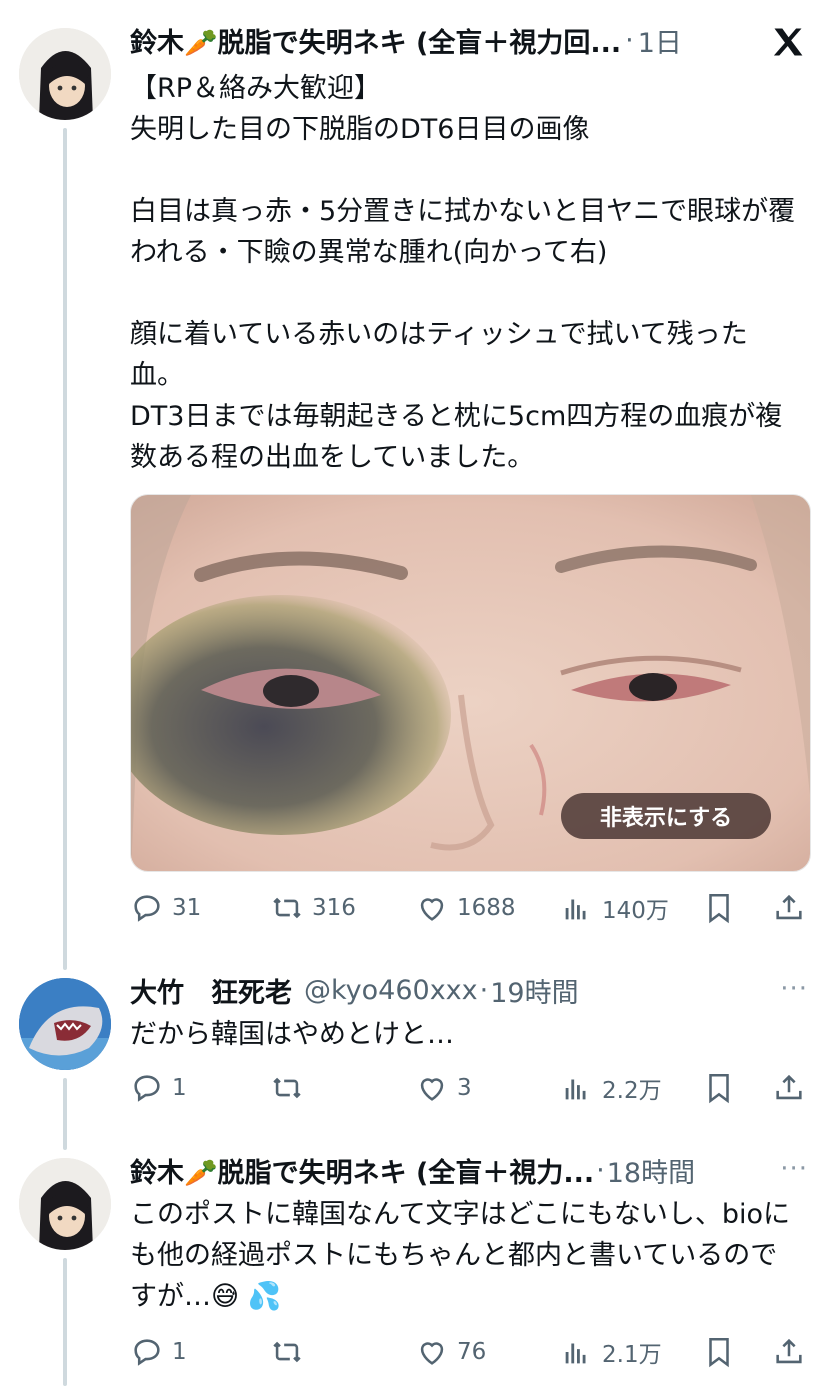  I want to click on post-actions: 1 76 2.1万, so click(470, 1352).